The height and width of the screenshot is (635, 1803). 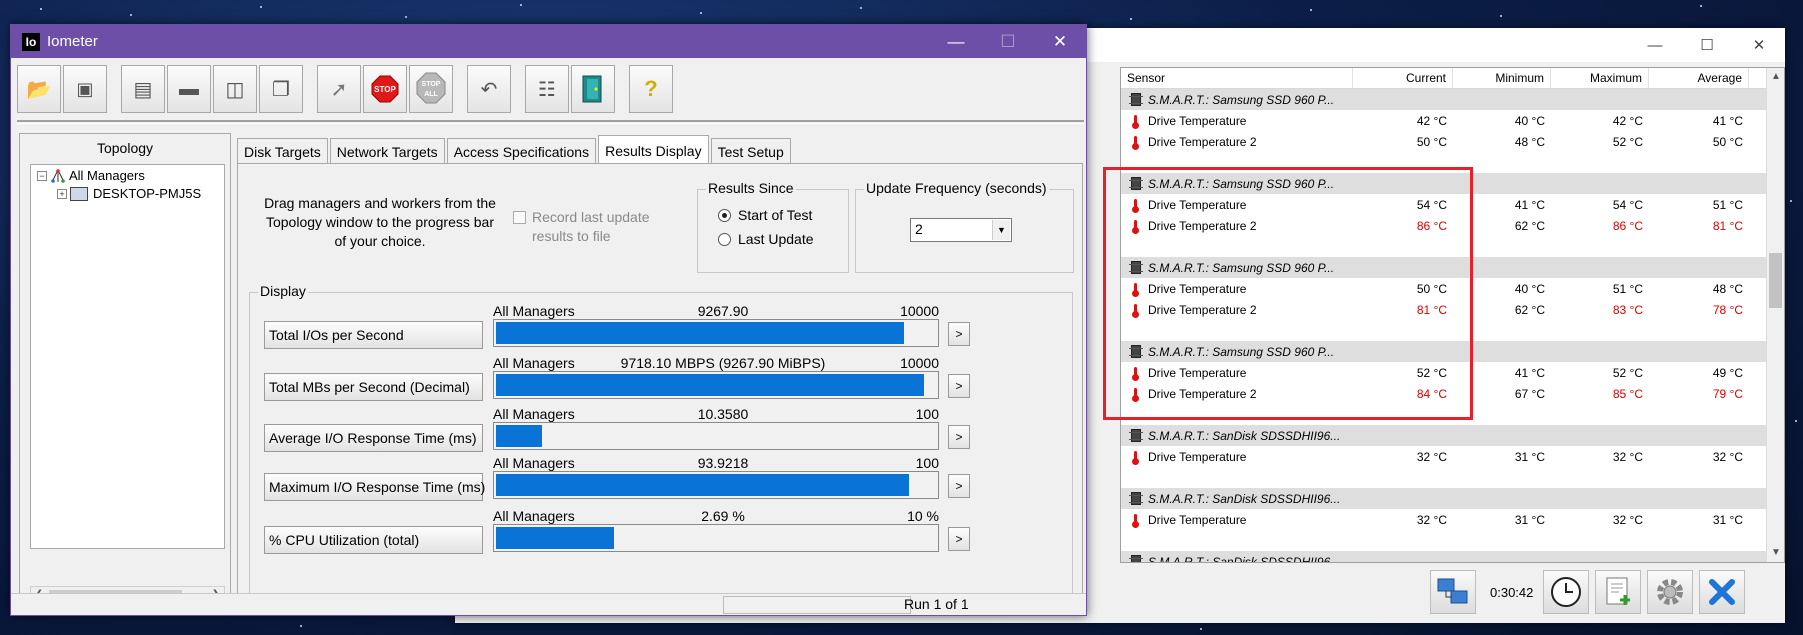 I want to click on help-button: ?, so click(x=651, y=89).